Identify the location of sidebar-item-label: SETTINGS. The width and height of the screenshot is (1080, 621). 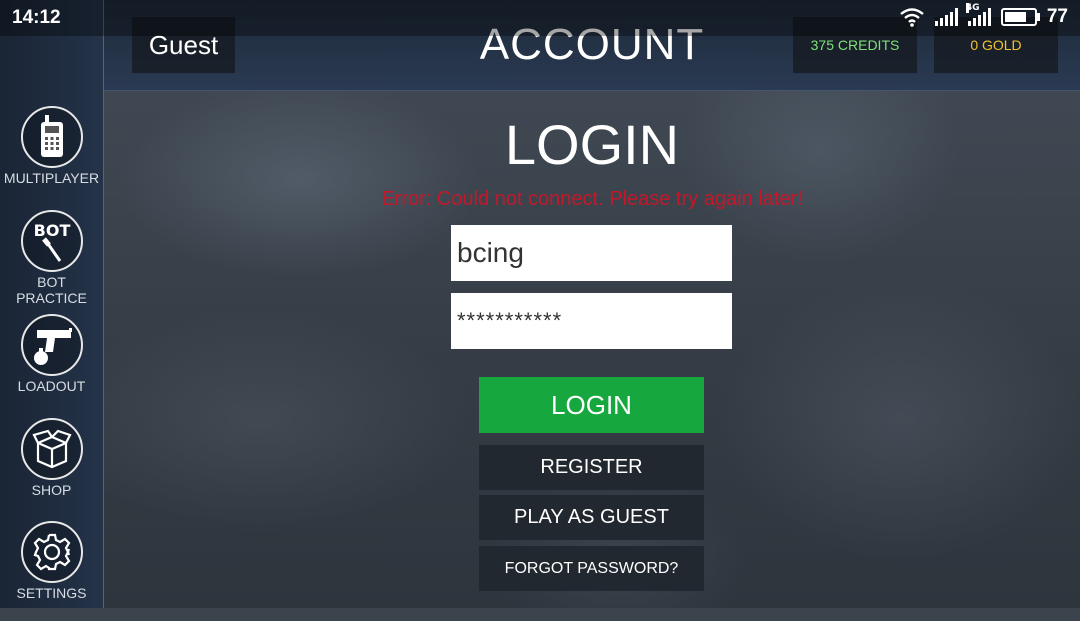
(51, 593).